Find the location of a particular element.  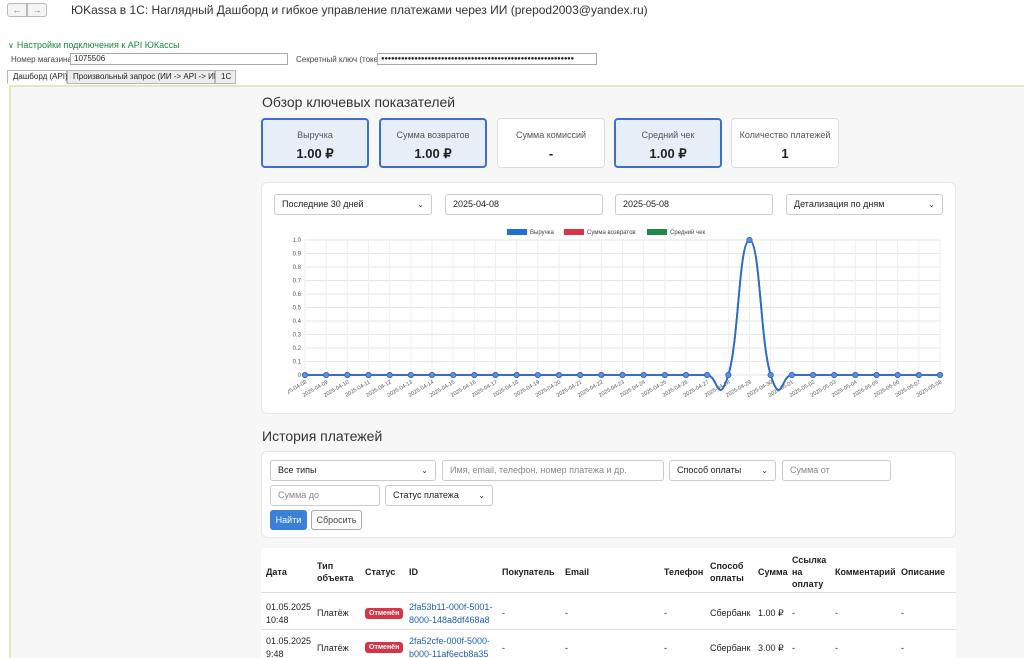

kpi-card-average-check: Средний чек 1.00 ₽ is located at coordinates (668, 143).